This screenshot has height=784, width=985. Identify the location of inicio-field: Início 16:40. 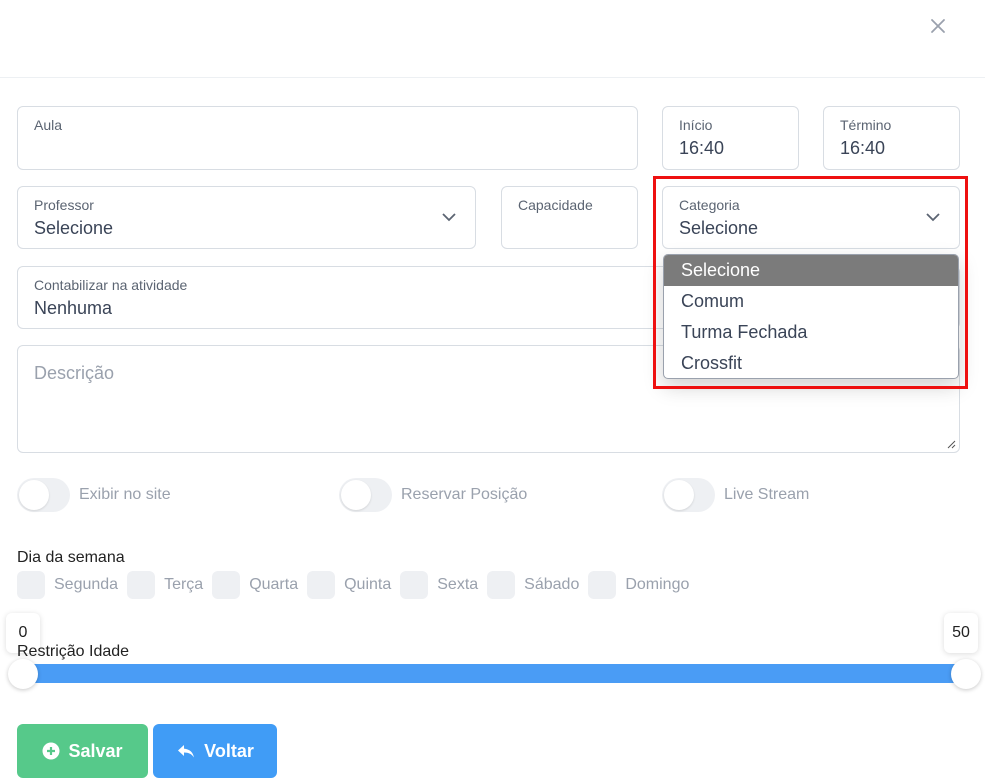
(730, 138).